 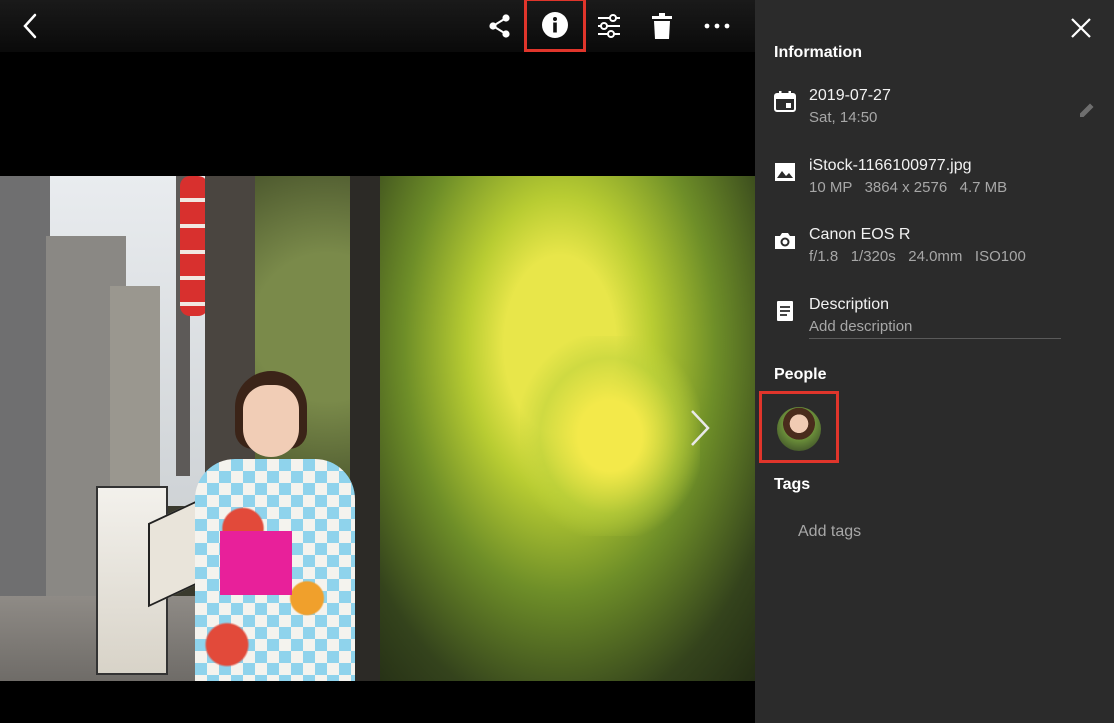 I want to click on info-icon, so click(x=555, y=25).